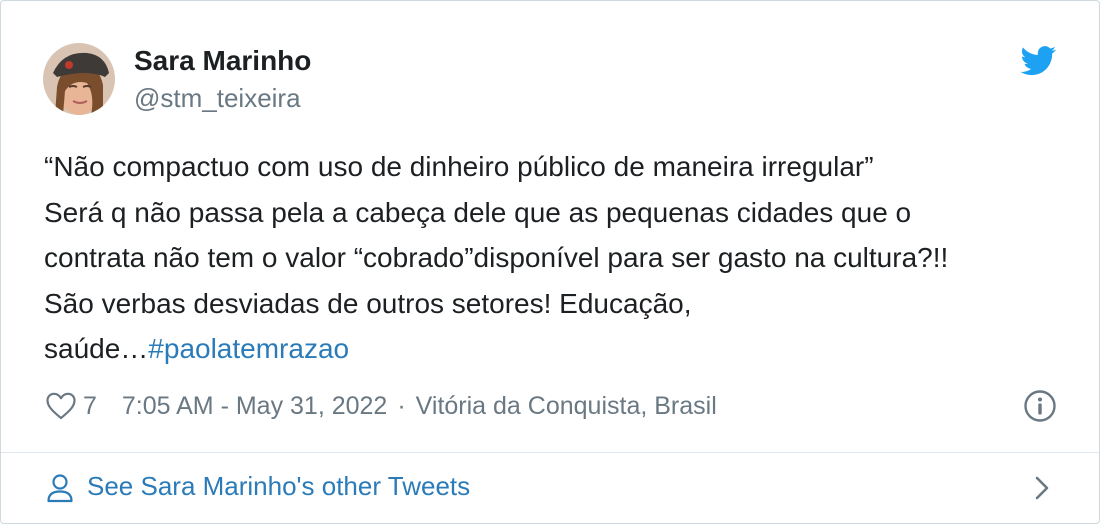 This screenshot has height=524, width=1100. Describe the element at coordinates (1040, 406) in the screenshot. I see `info-icon` at that location.